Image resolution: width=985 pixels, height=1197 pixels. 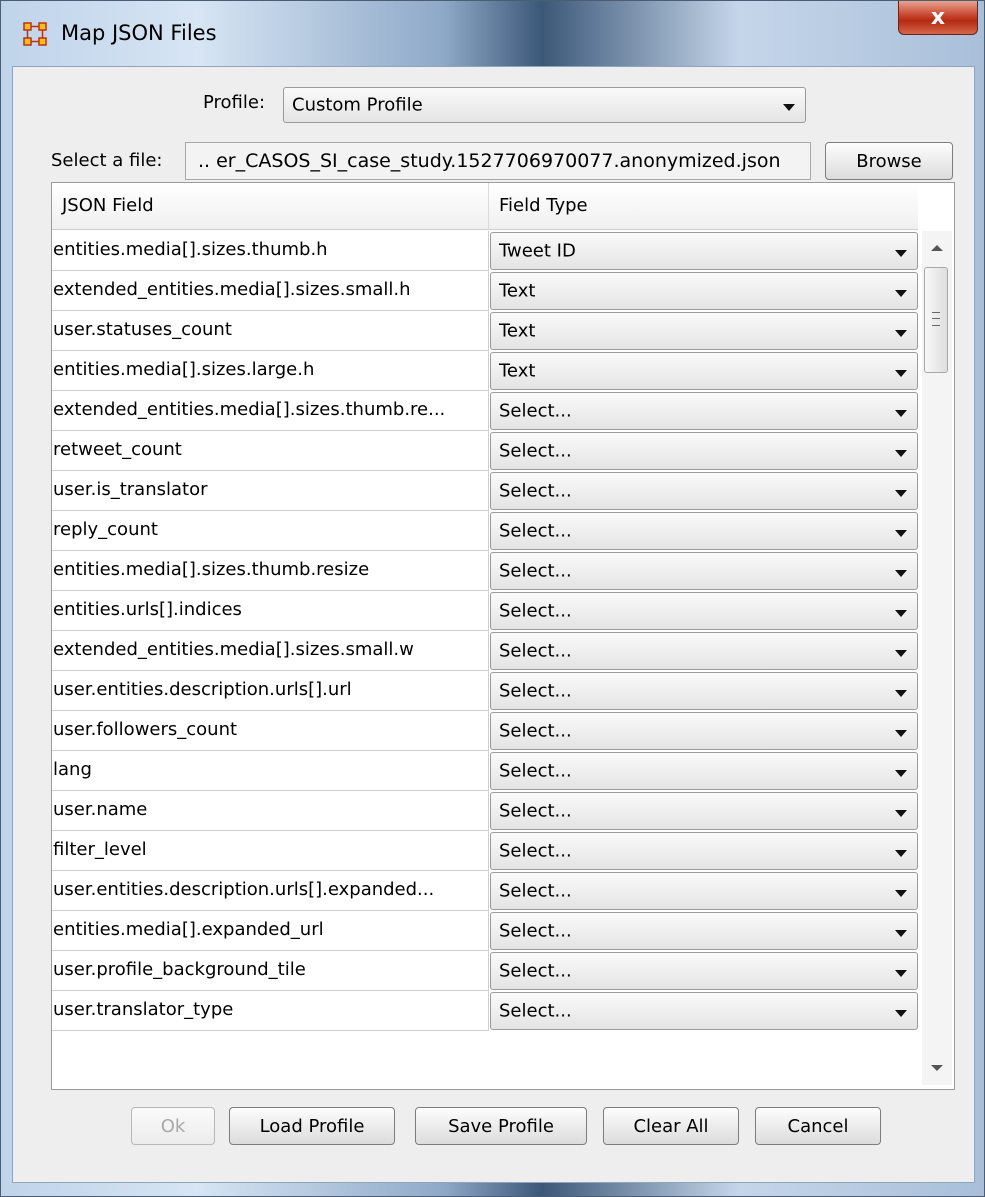 What do you see at coordinates (35, 34) in the screenshot?
I see `grid-network-icon` at bounding box center [35, 34].